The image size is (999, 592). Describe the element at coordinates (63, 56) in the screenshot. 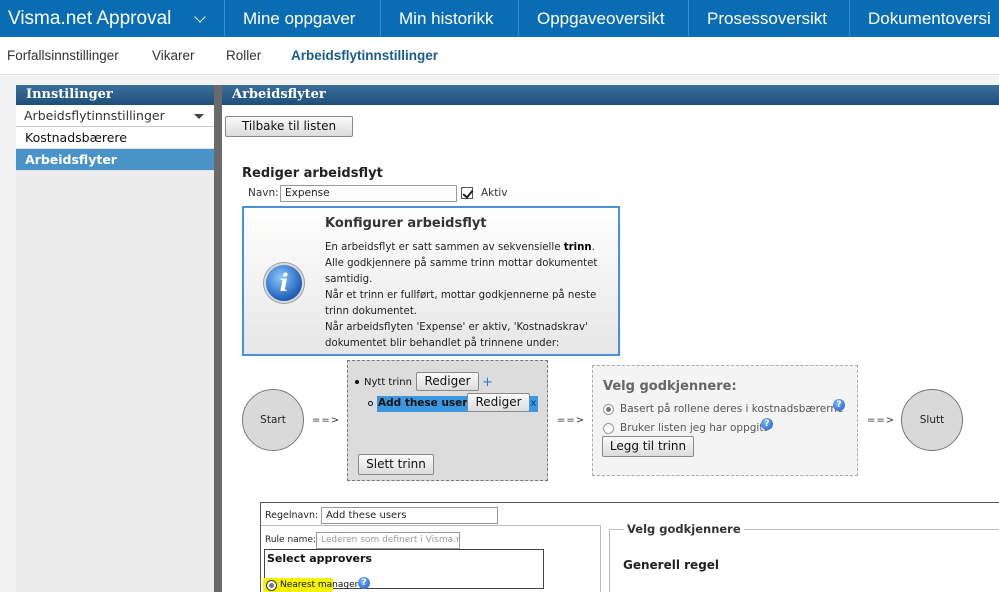

I see `subnav-forfallsinnstillinger: Forfallsinnstillinger` at that location.